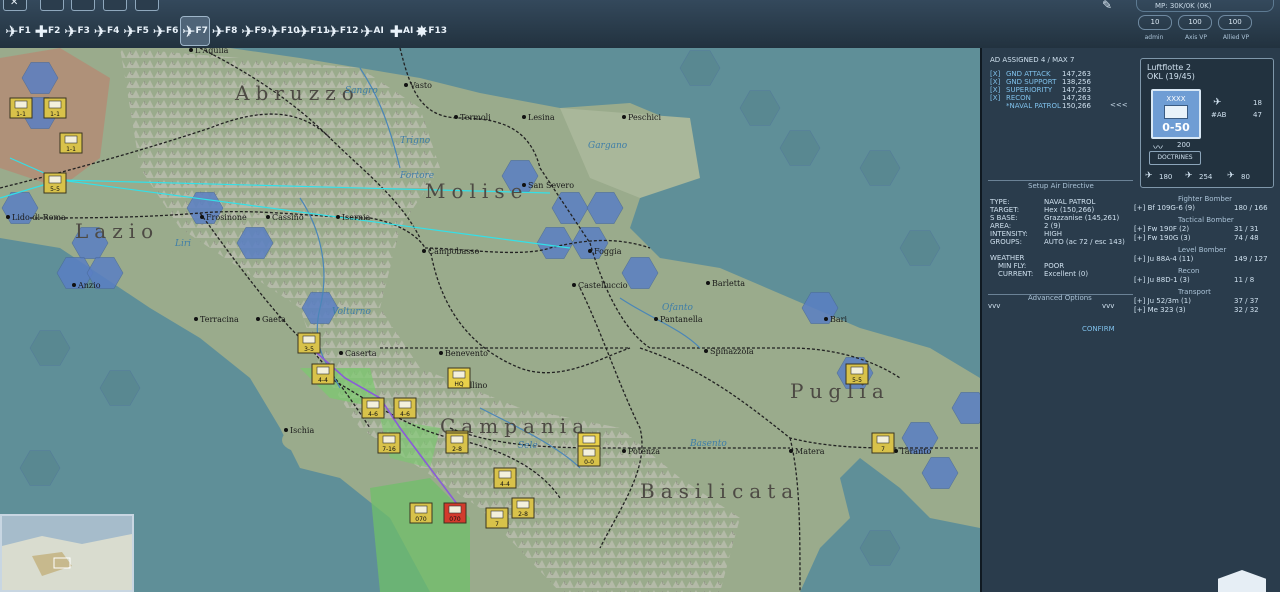  Describe the element at coordinates (1175, 158) in the screenshot. I see `doctrines-button: DOCTRINES` at that location.